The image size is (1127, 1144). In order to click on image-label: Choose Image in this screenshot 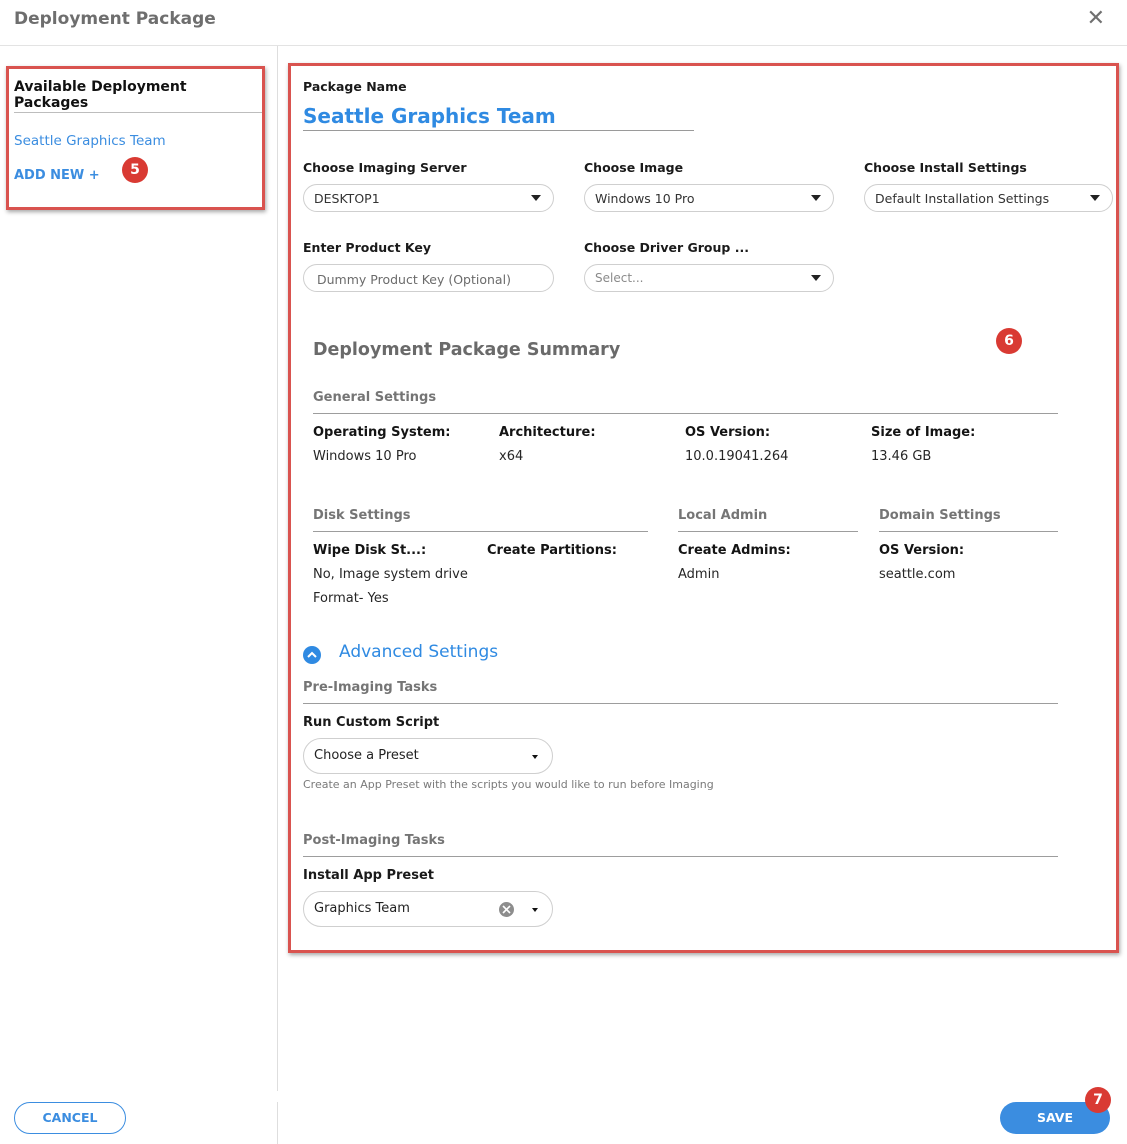, I will do `click(634, 167)`.